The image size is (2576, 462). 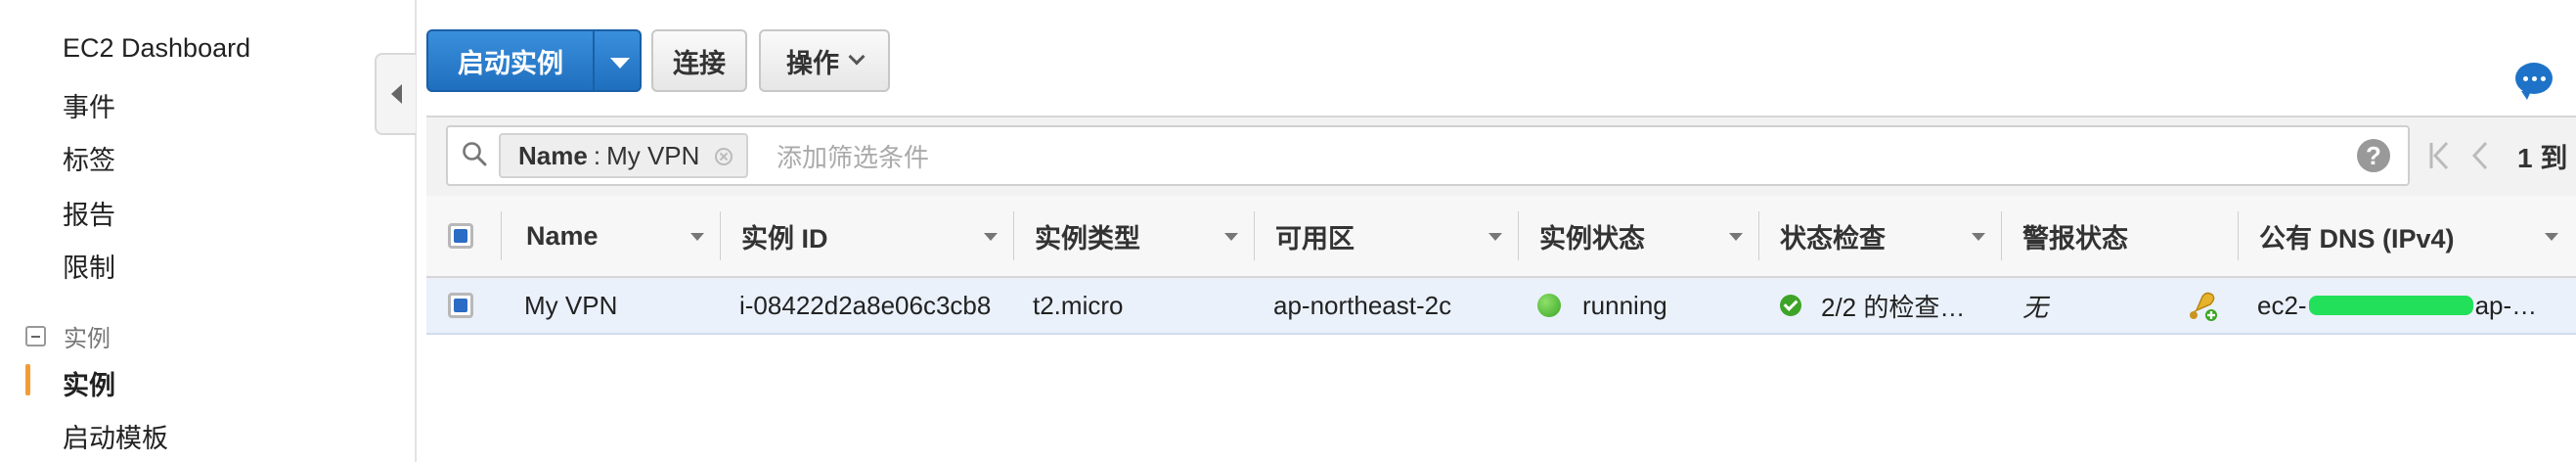 What do you see at coordinates (1790, 305) in the screenshot?
I see `check-icon` at bounding box center [1790, 305].